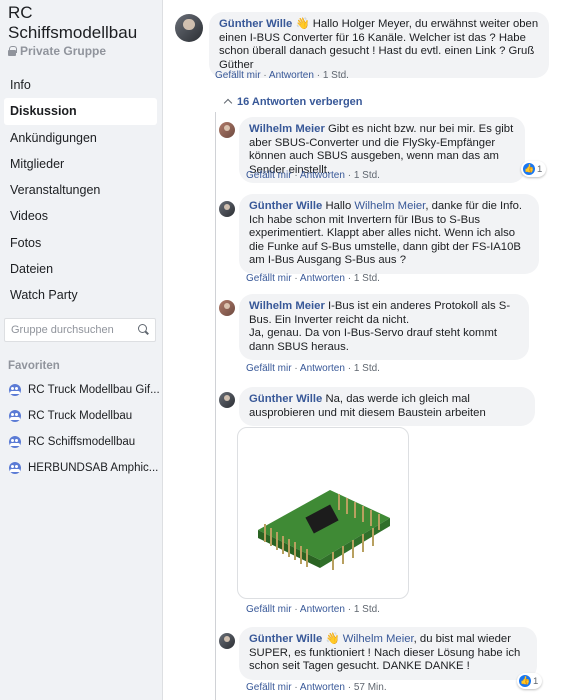  I want to click on nav-item-info: Info, so click(81, 85).